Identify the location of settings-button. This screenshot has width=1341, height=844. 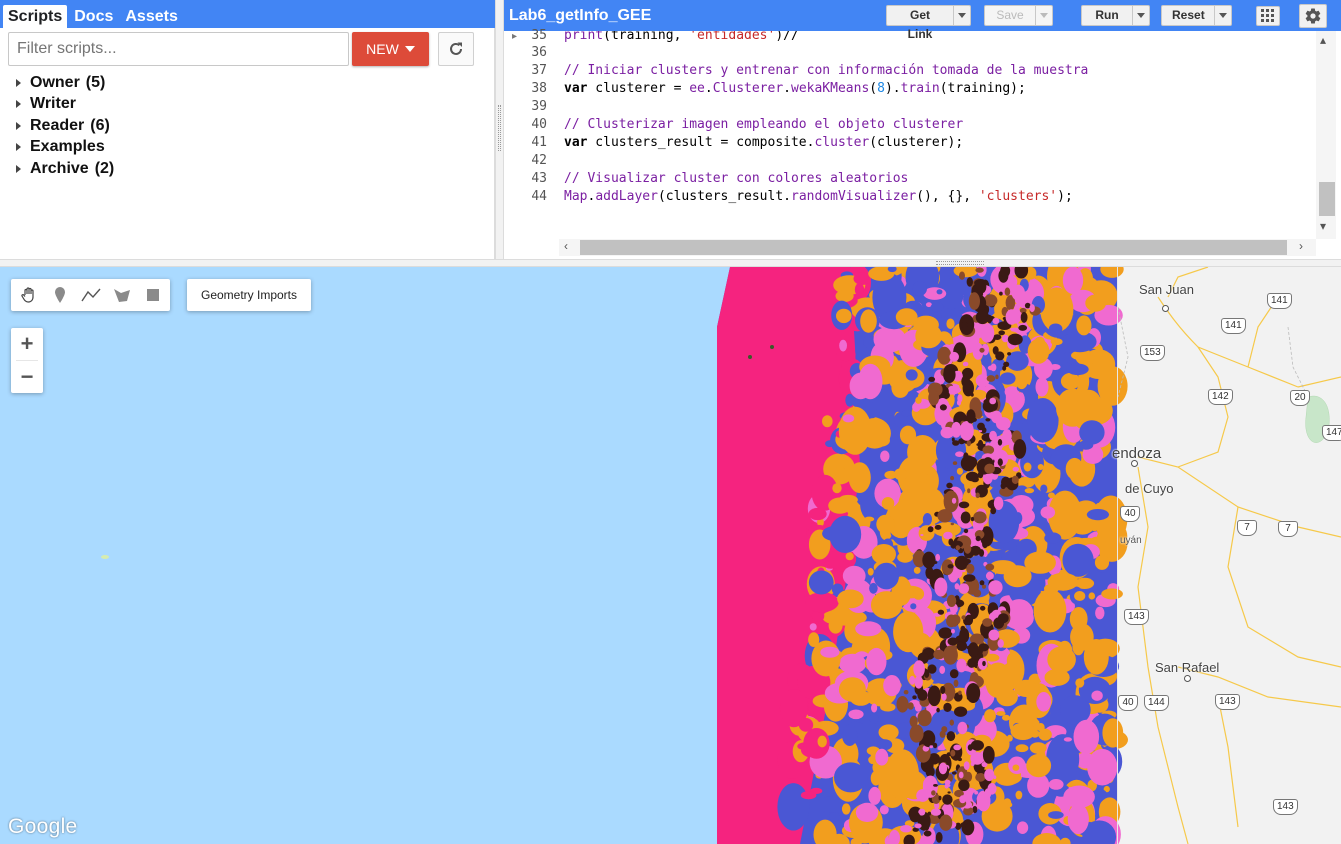
(1313, 16).